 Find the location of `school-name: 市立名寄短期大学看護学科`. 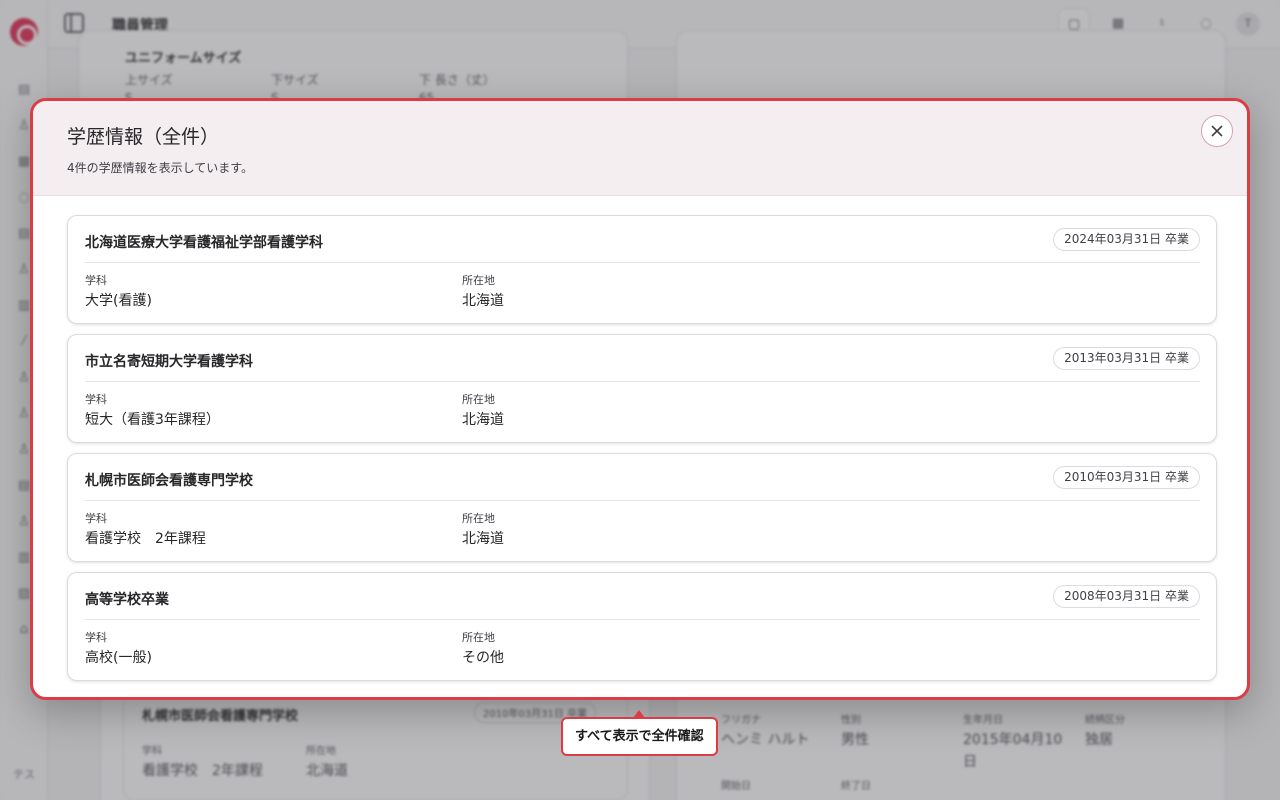

school-name: 市立名寄短期大学看護学科 is located at coordinates (169, 362).